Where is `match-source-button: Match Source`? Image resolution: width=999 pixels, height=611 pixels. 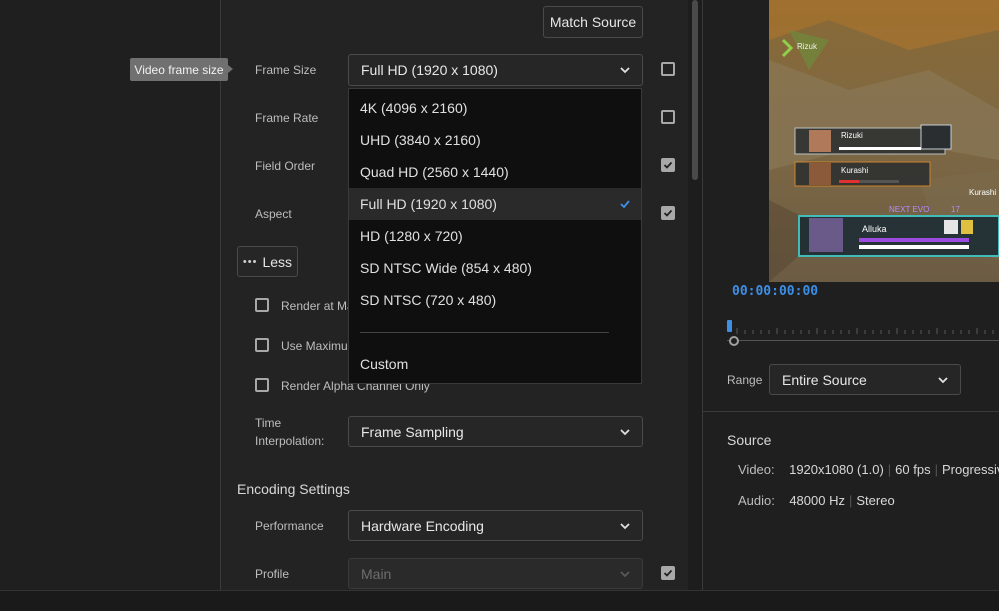 match-source-button: Match Source is located at coordinates (593, 22).